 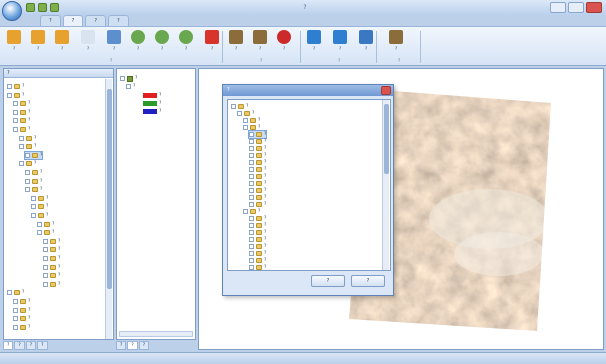 I want to click on layer-hscrollbar, so click(x=156, y=334).